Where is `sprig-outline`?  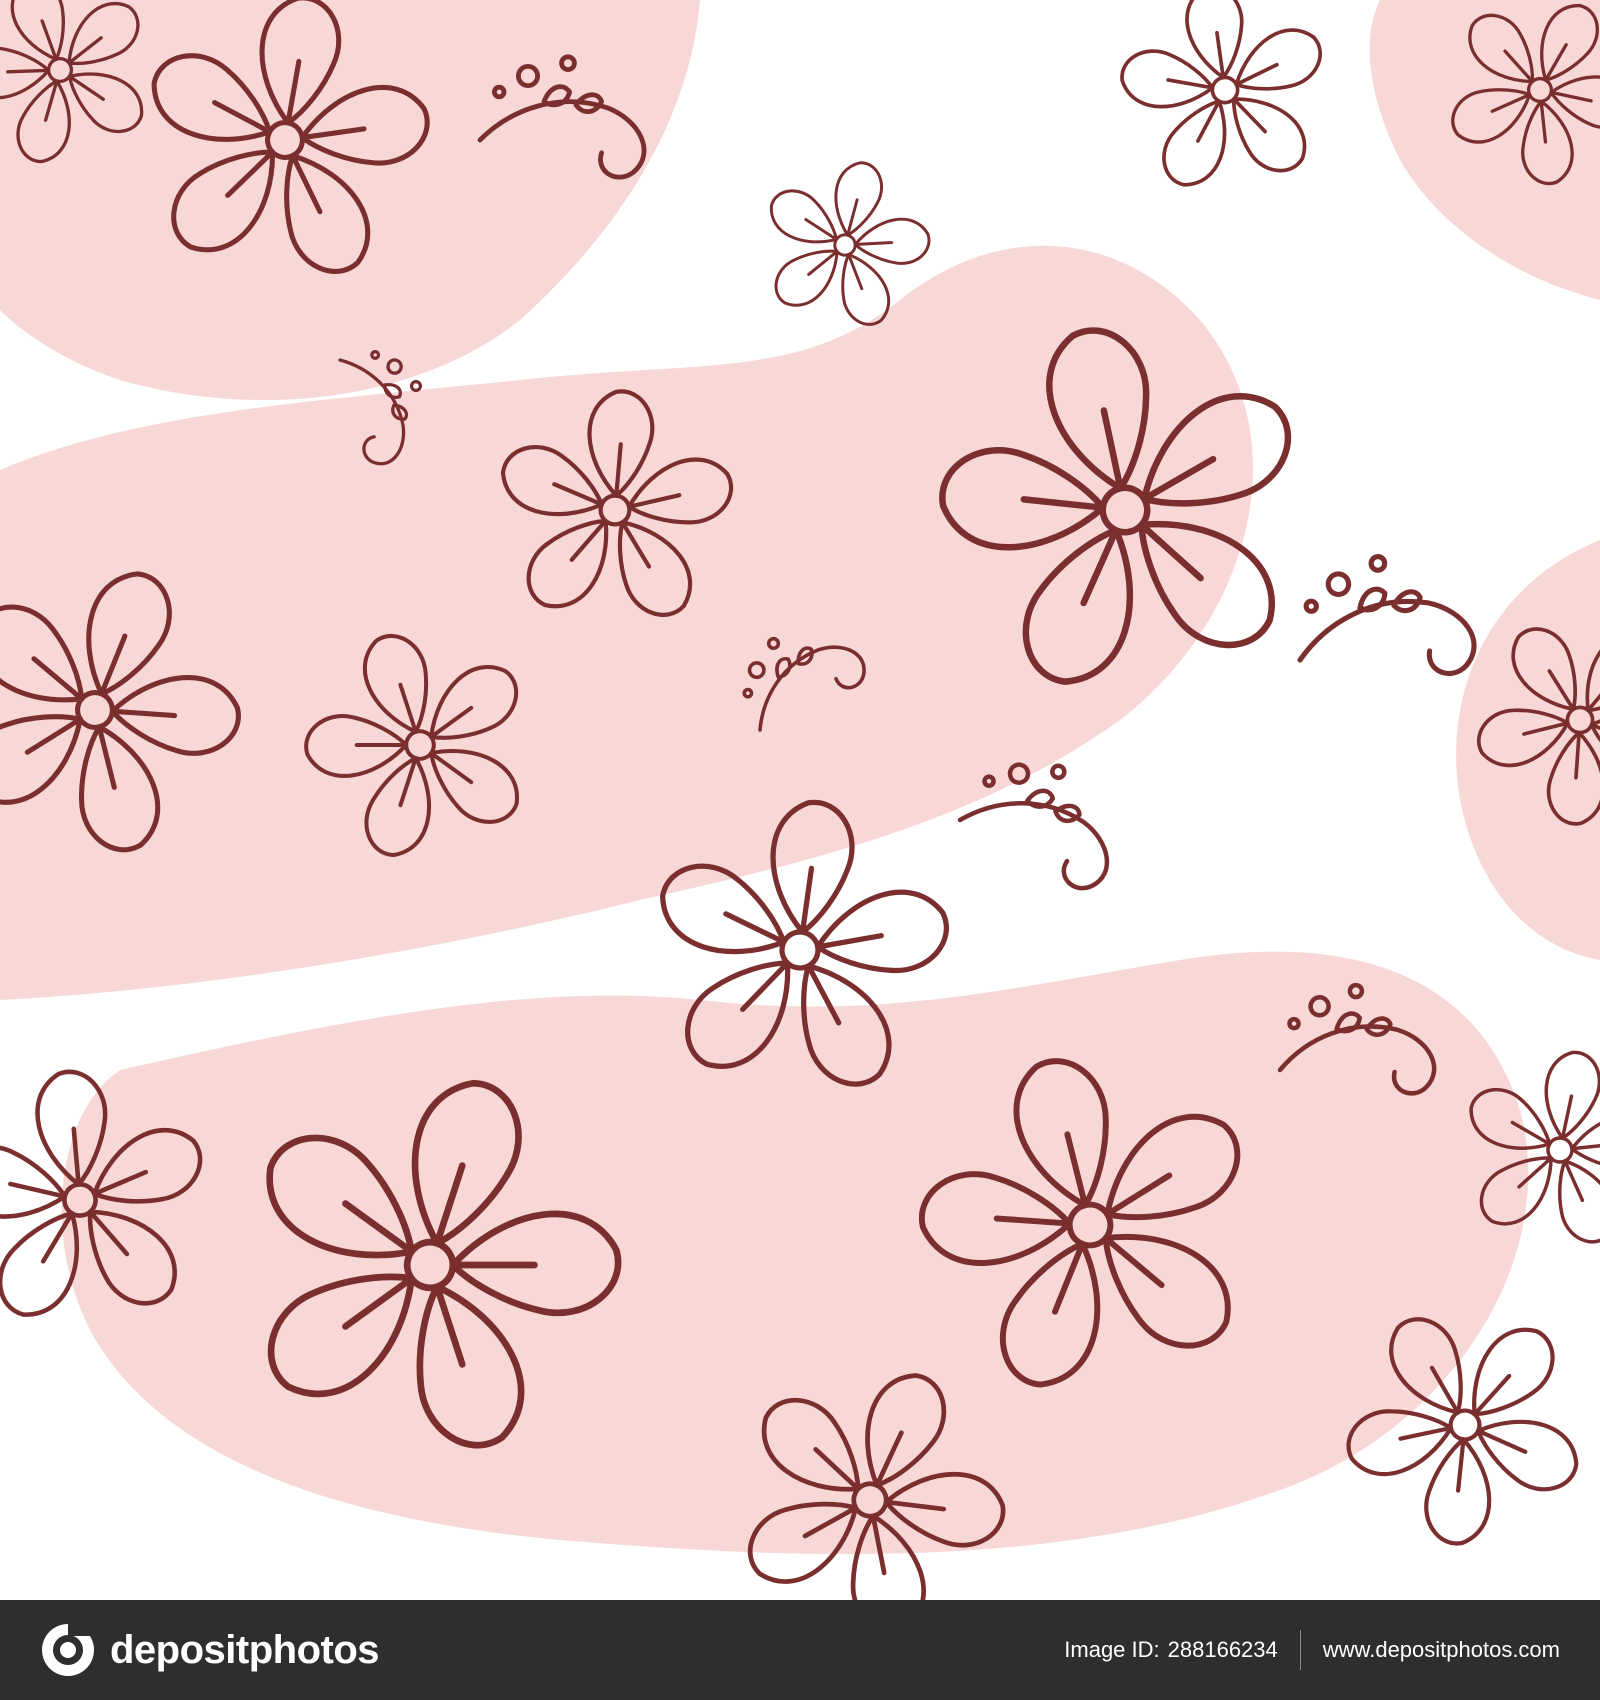 sprig-outline is located at coordinates (1382, 621).